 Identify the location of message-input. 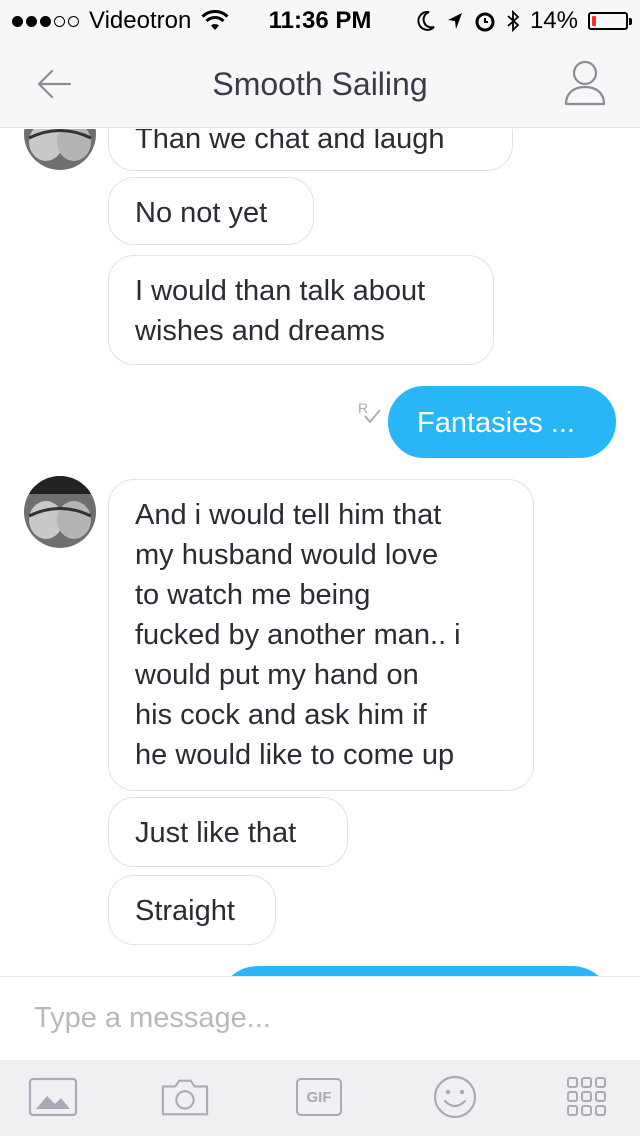
(319, 1018).